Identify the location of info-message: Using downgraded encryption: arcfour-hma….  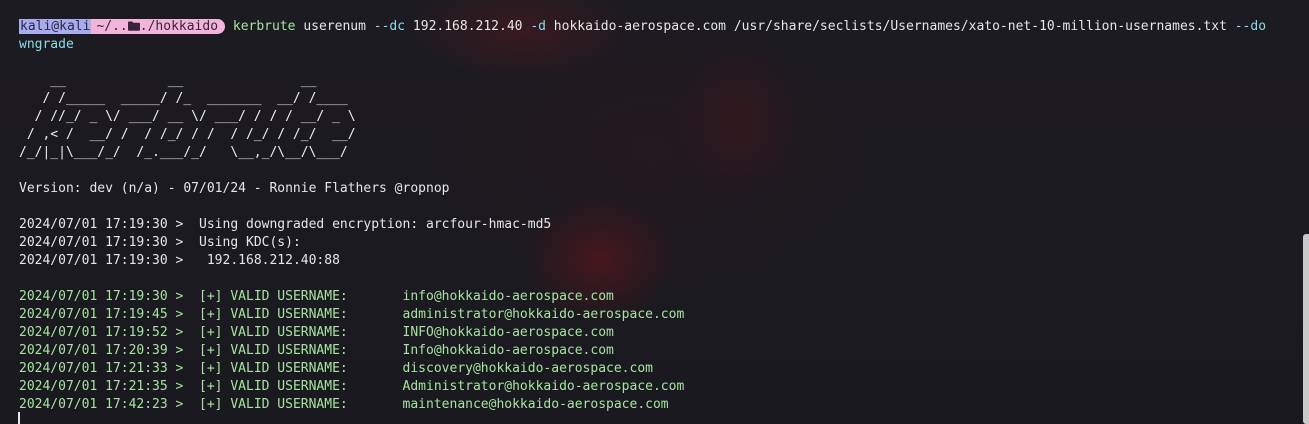
(367, 224).